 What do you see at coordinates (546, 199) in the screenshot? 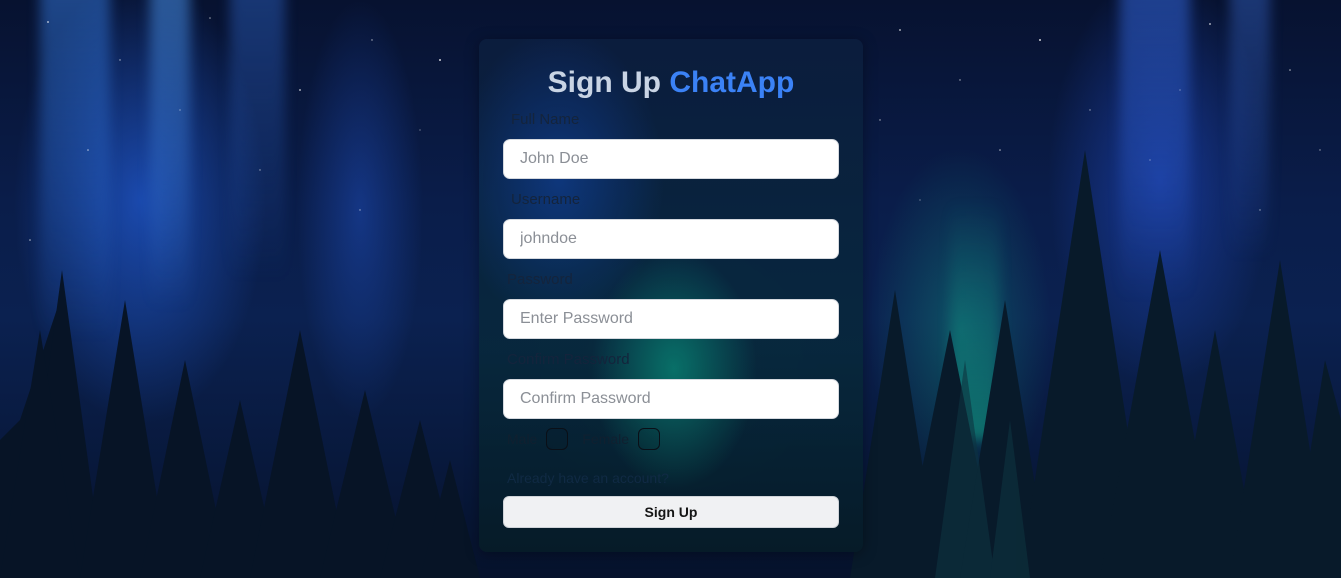
I see `username-label: Username` at bounding box center [546, 199].